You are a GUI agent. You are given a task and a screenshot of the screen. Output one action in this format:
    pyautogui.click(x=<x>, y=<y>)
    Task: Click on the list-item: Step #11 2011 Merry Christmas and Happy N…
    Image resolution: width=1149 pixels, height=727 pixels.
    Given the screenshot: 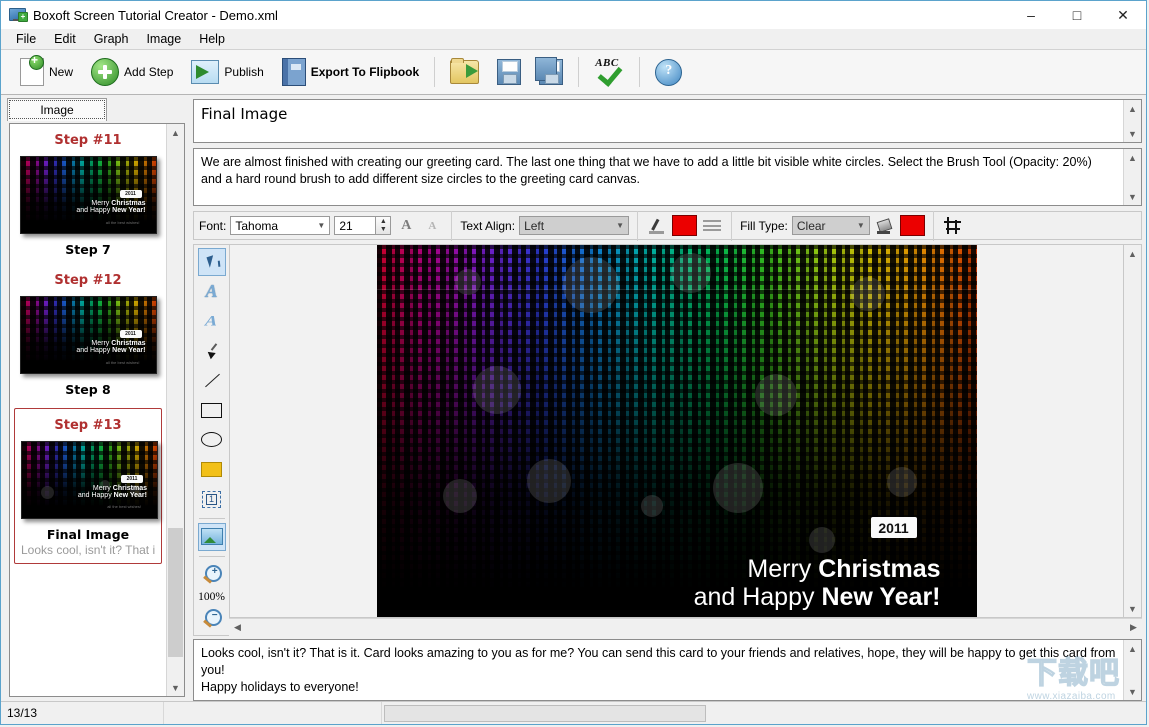 What is the action you would take?
    pyautogui.click(x=88, y=194)
    